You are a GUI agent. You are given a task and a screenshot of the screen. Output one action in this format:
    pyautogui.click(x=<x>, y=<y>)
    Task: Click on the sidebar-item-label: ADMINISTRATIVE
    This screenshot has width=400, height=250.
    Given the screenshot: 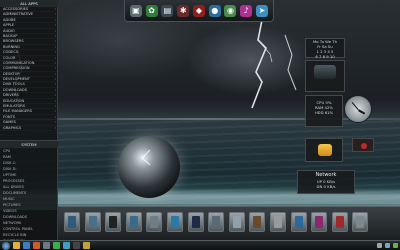 What is the action you would take?
    pyautogui.click(x=18, y=14)
    